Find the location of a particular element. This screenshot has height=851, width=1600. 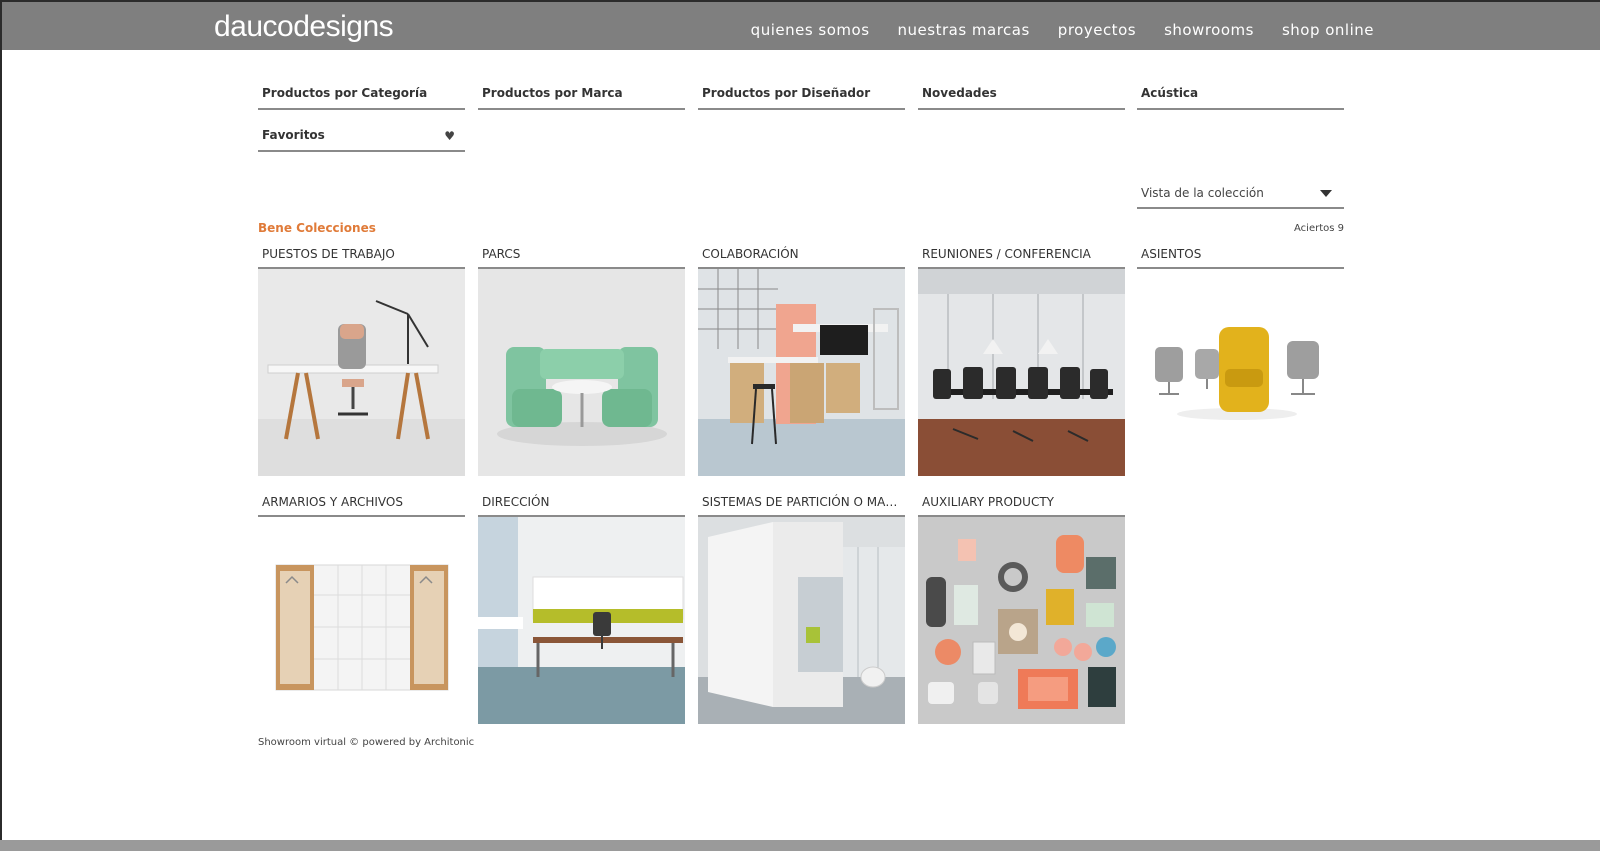

collection-card: COLABORACIÓN is located at coordinates (801, 360).